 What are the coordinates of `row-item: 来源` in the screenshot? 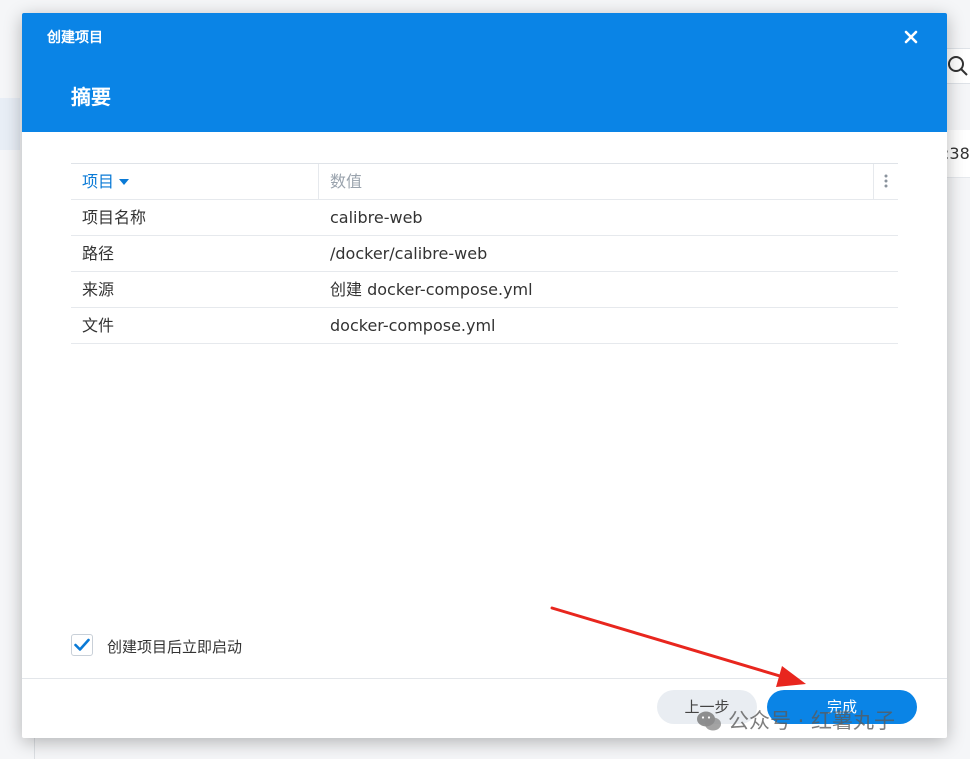 It's located at (98, 289).